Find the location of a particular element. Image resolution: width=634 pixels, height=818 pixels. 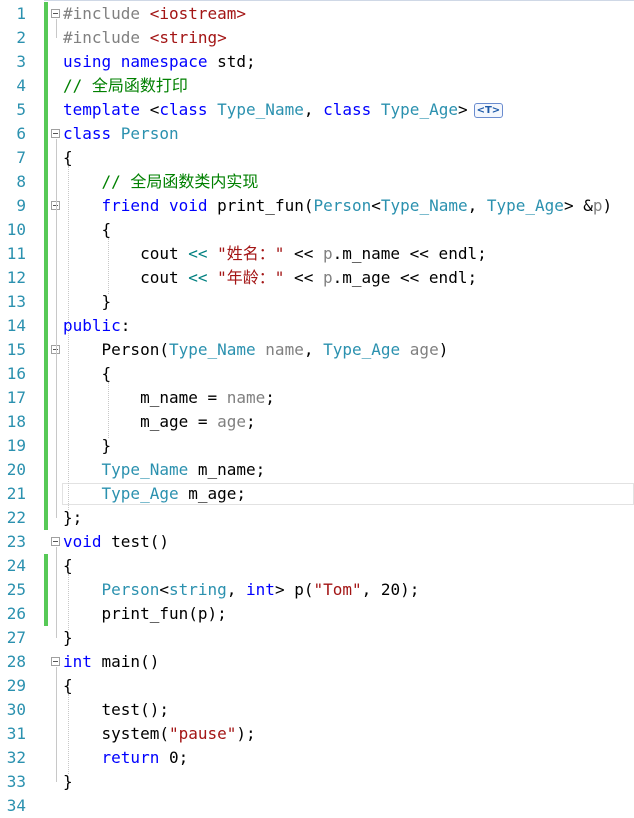

code-line: 30 test(); is located at coordinates (317, 710).